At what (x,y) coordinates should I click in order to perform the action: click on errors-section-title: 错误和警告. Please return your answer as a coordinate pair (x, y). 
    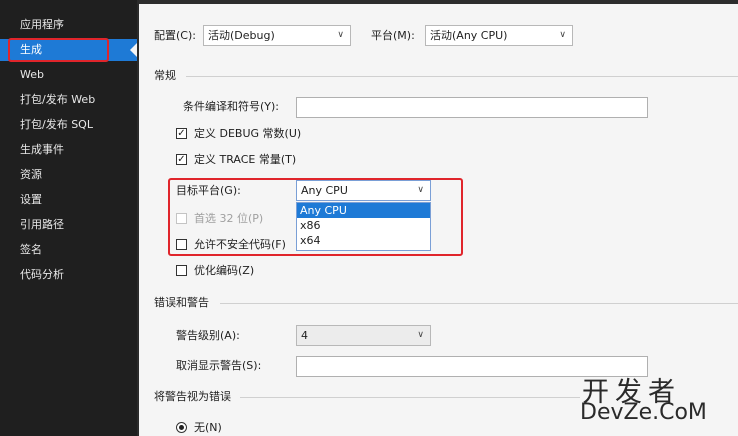
    Looking at the image, I should click on (181, 302).